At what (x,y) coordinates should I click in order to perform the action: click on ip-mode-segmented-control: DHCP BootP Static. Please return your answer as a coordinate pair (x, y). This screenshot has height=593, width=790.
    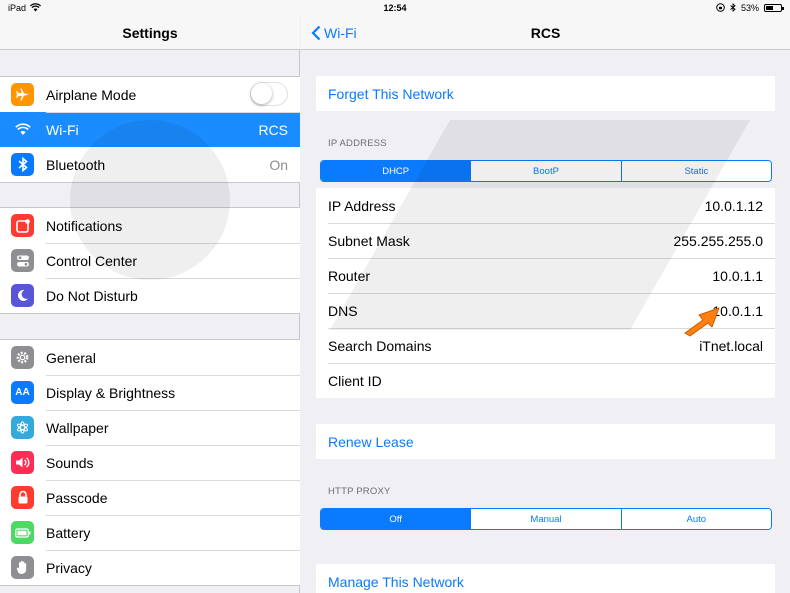
    Looking at the image, I should click on (546, 171).